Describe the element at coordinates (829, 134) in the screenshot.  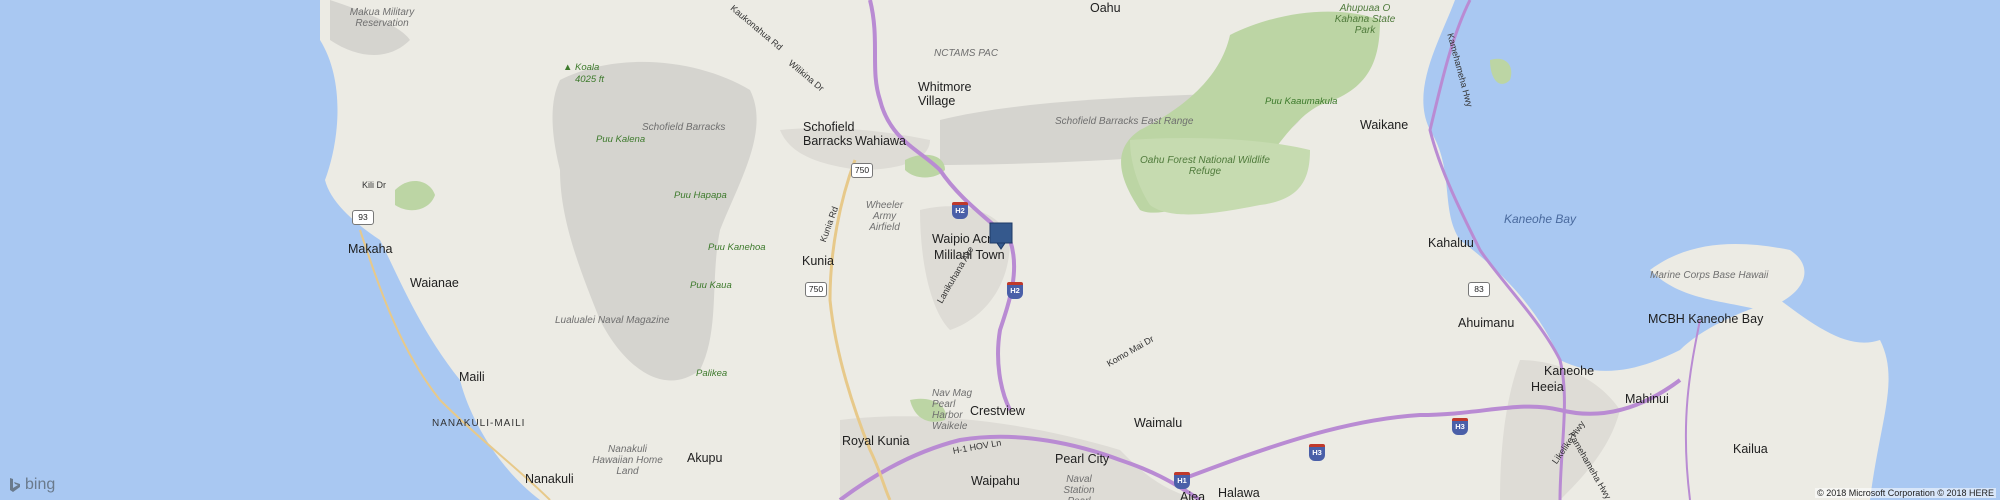
I see `schofield-label: Schofield Barracks` at that location.